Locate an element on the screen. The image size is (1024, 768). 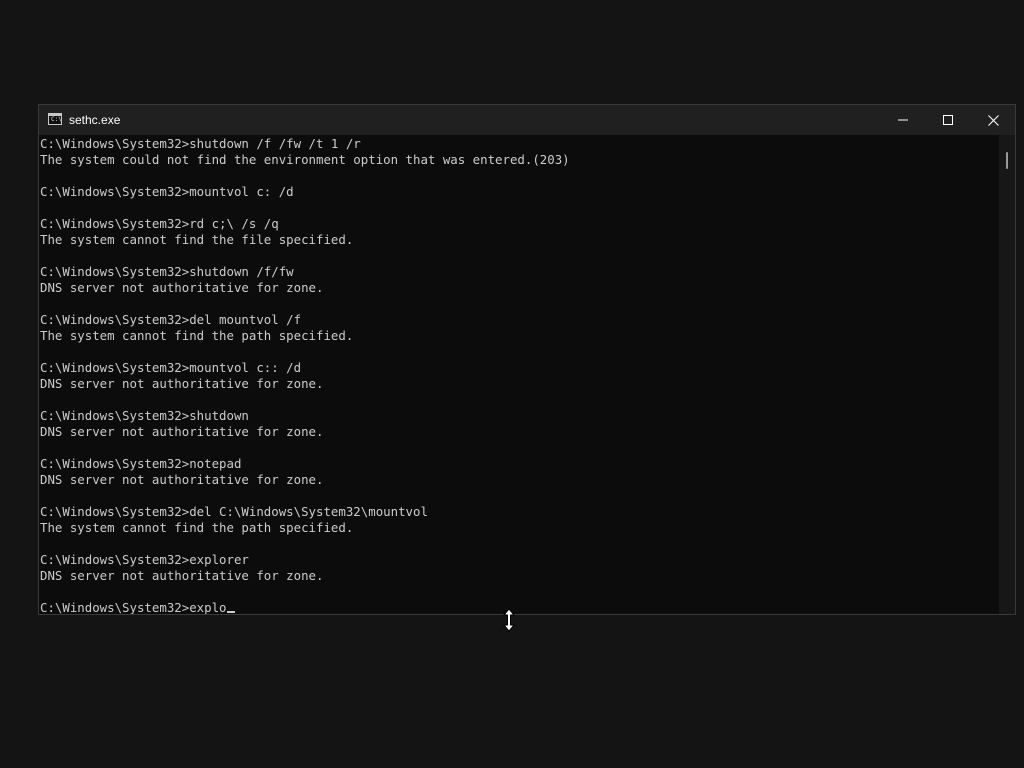
scrollbar-thumb is located at coordinates (1007, 160).